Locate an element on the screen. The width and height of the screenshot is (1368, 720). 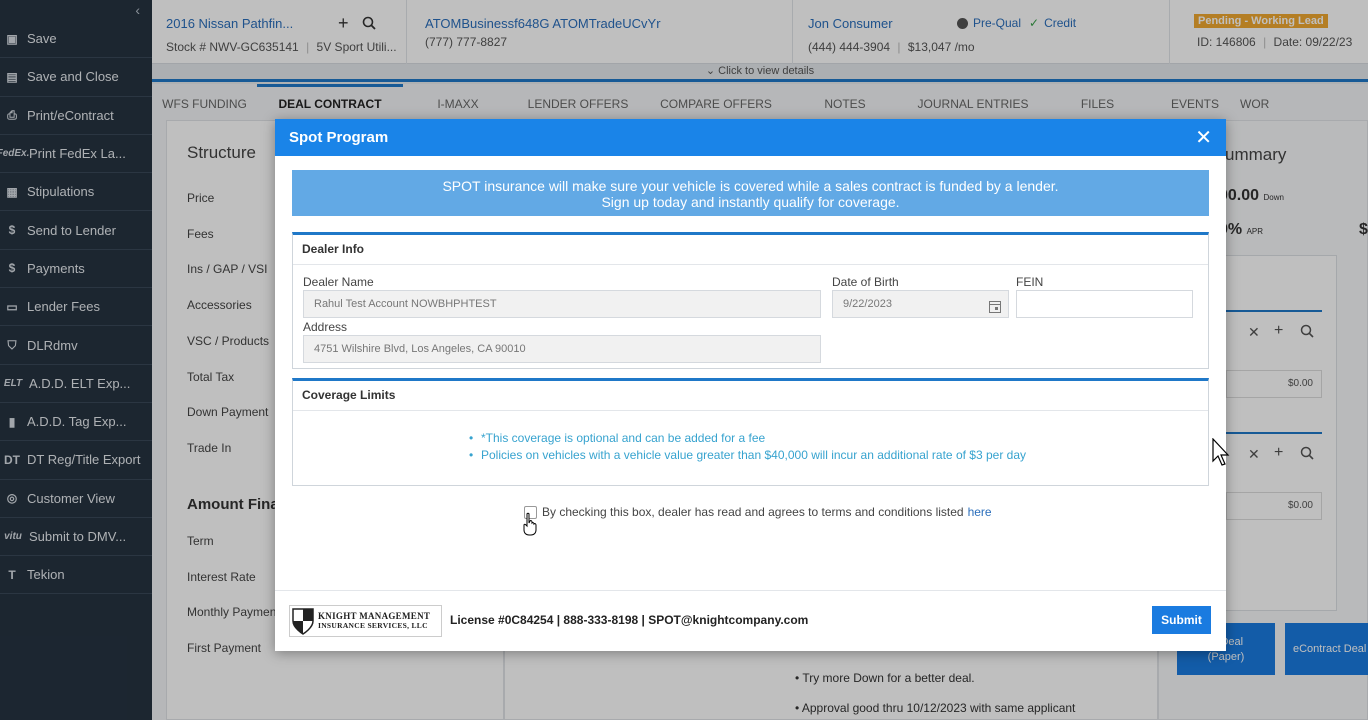
dealer-name-field: Rahul Test Account NOWBHPHTEST is located at coordinates (562, 304).